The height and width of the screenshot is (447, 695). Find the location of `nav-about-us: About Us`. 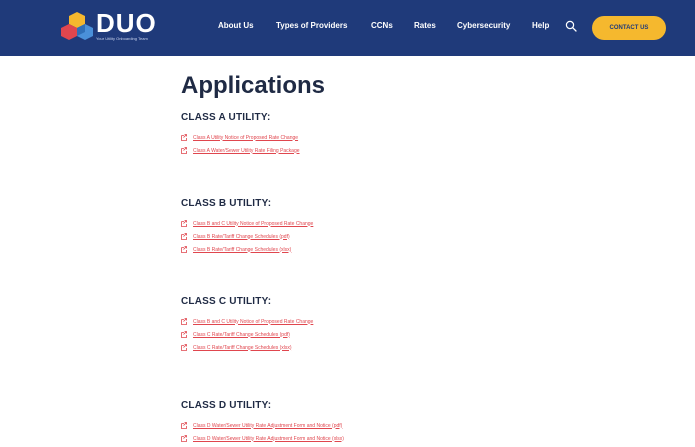

nav-about-us: About Us is located at coordinates (236, 25).